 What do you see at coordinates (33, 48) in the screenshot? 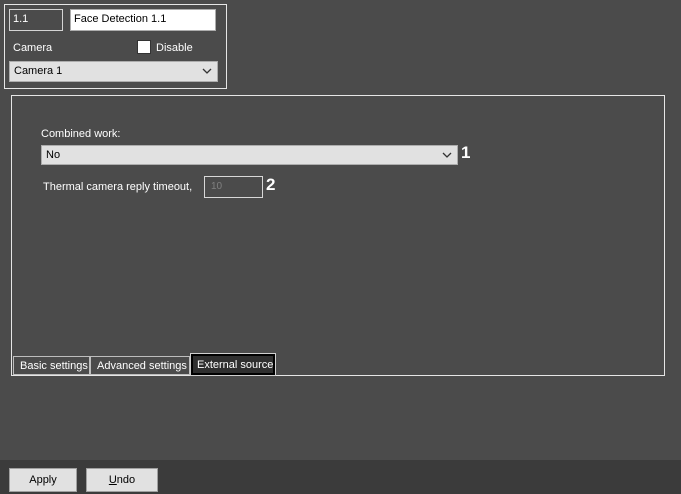
I see `camera-label: Camera` at bounding box center [33, 48].